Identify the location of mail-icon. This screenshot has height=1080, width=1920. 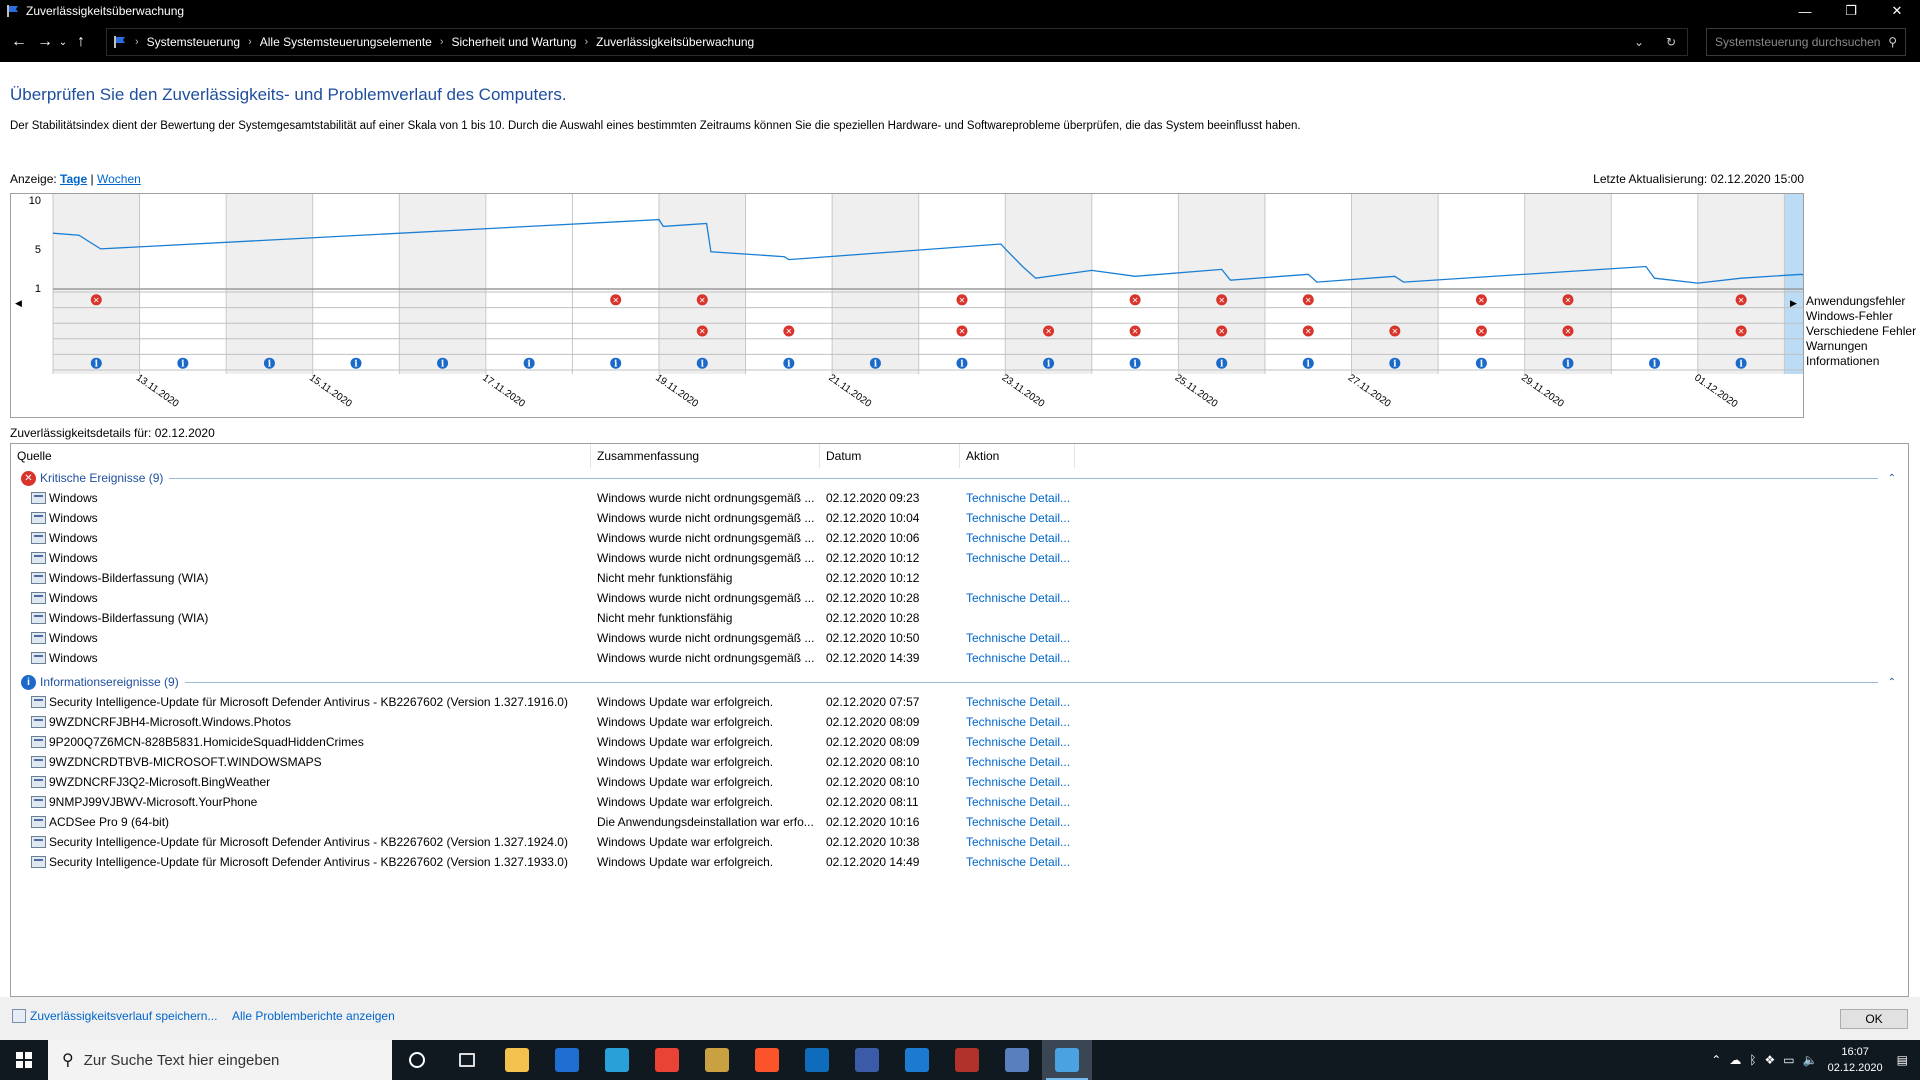
(567, 1060).